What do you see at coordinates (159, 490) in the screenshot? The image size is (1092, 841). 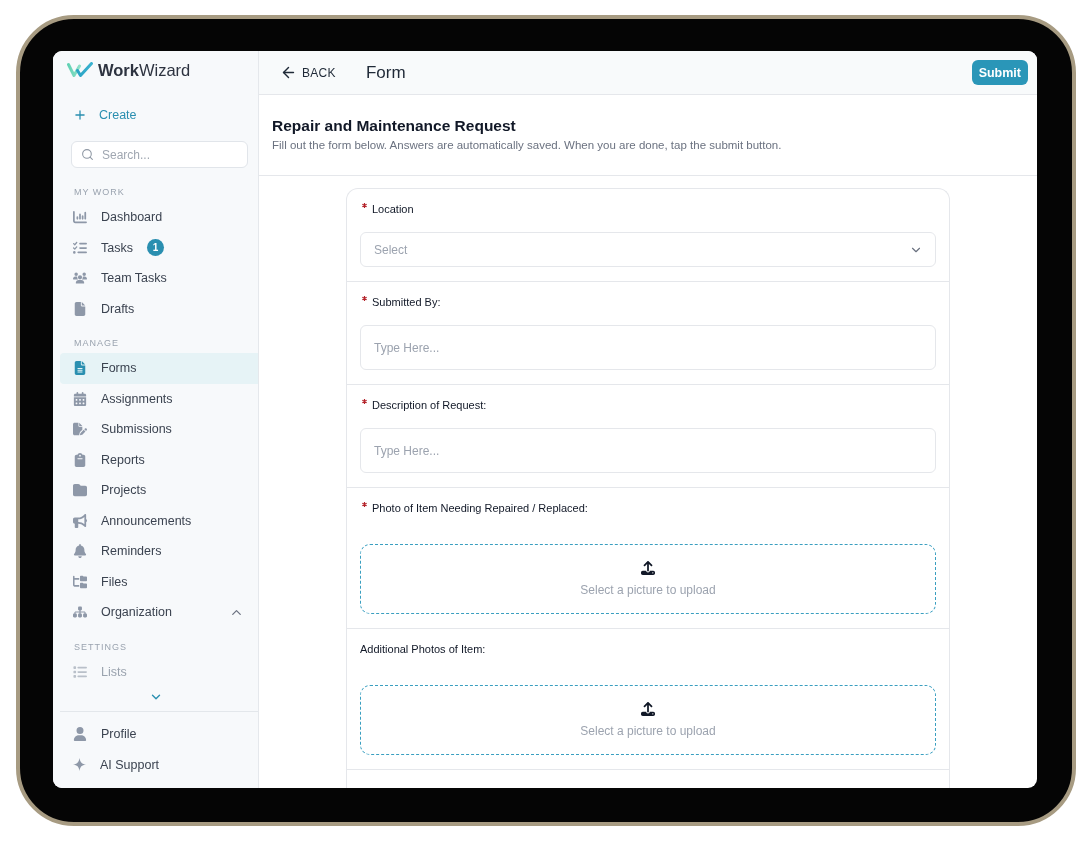 I see `nav-item: Projects` at bounding box center [159, 490].